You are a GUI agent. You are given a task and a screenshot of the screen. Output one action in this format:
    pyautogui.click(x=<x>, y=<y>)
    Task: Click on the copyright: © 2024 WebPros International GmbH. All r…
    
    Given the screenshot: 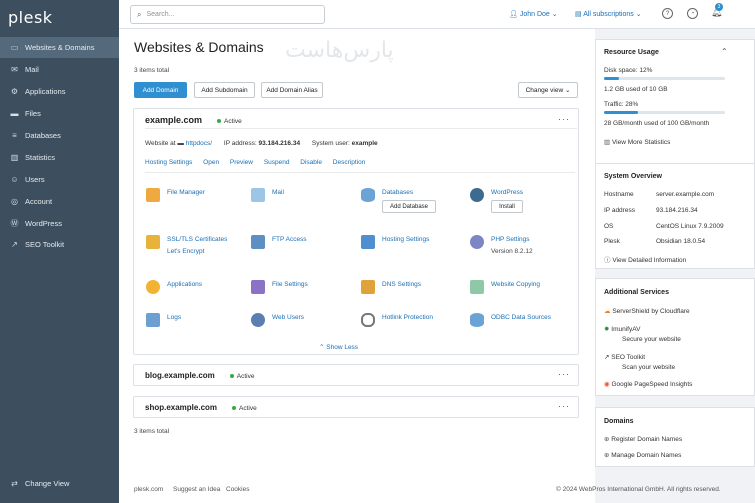 What is the action you would take?
    pyautogui.click(x=638, y=489)
    